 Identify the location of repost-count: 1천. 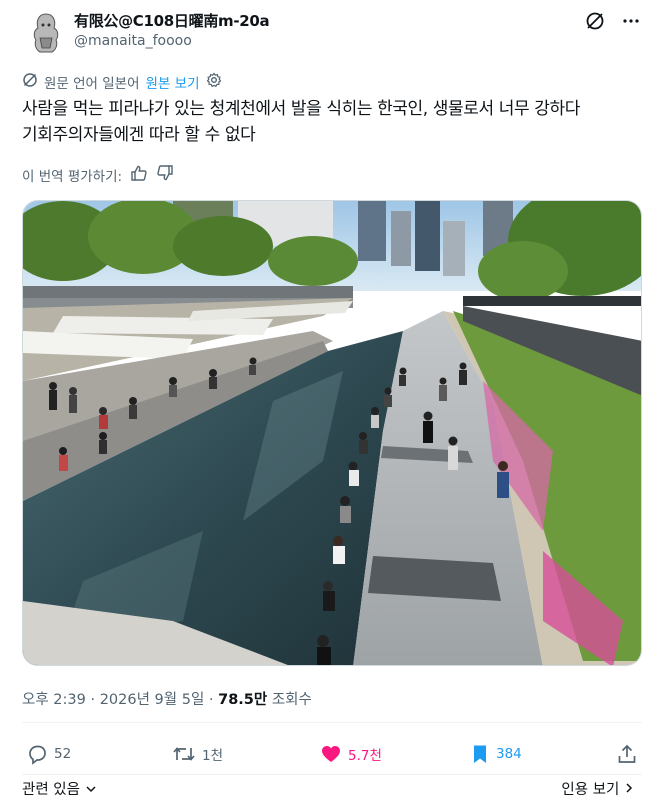
(213, 756).